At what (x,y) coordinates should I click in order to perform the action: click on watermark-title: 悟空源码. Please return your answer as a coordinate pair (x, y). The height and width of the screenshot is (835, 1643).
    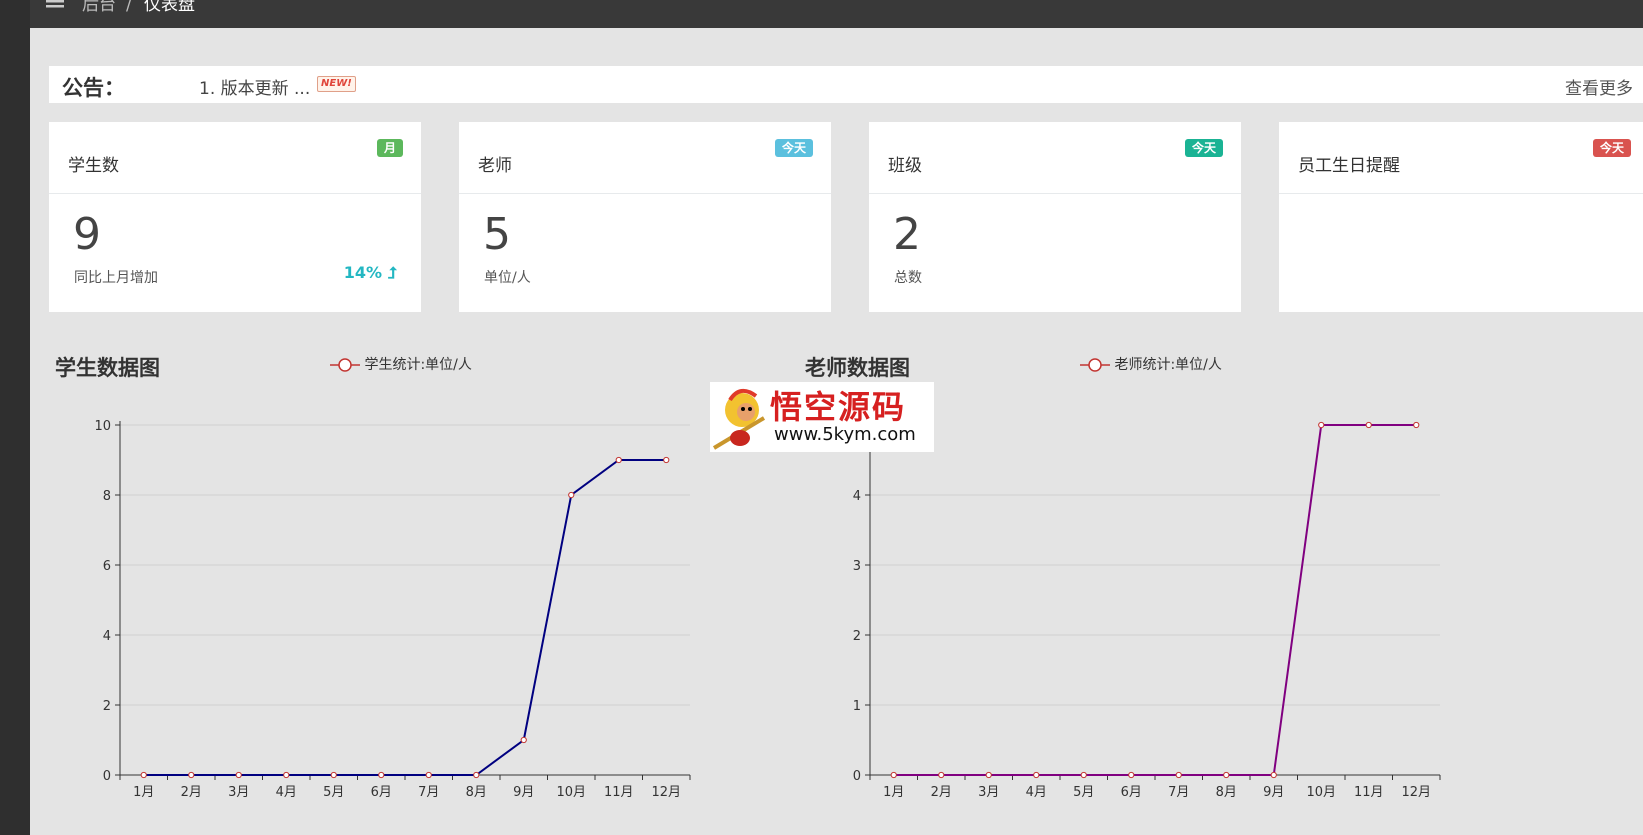
    Looking at the image, I should click on (838, 407).